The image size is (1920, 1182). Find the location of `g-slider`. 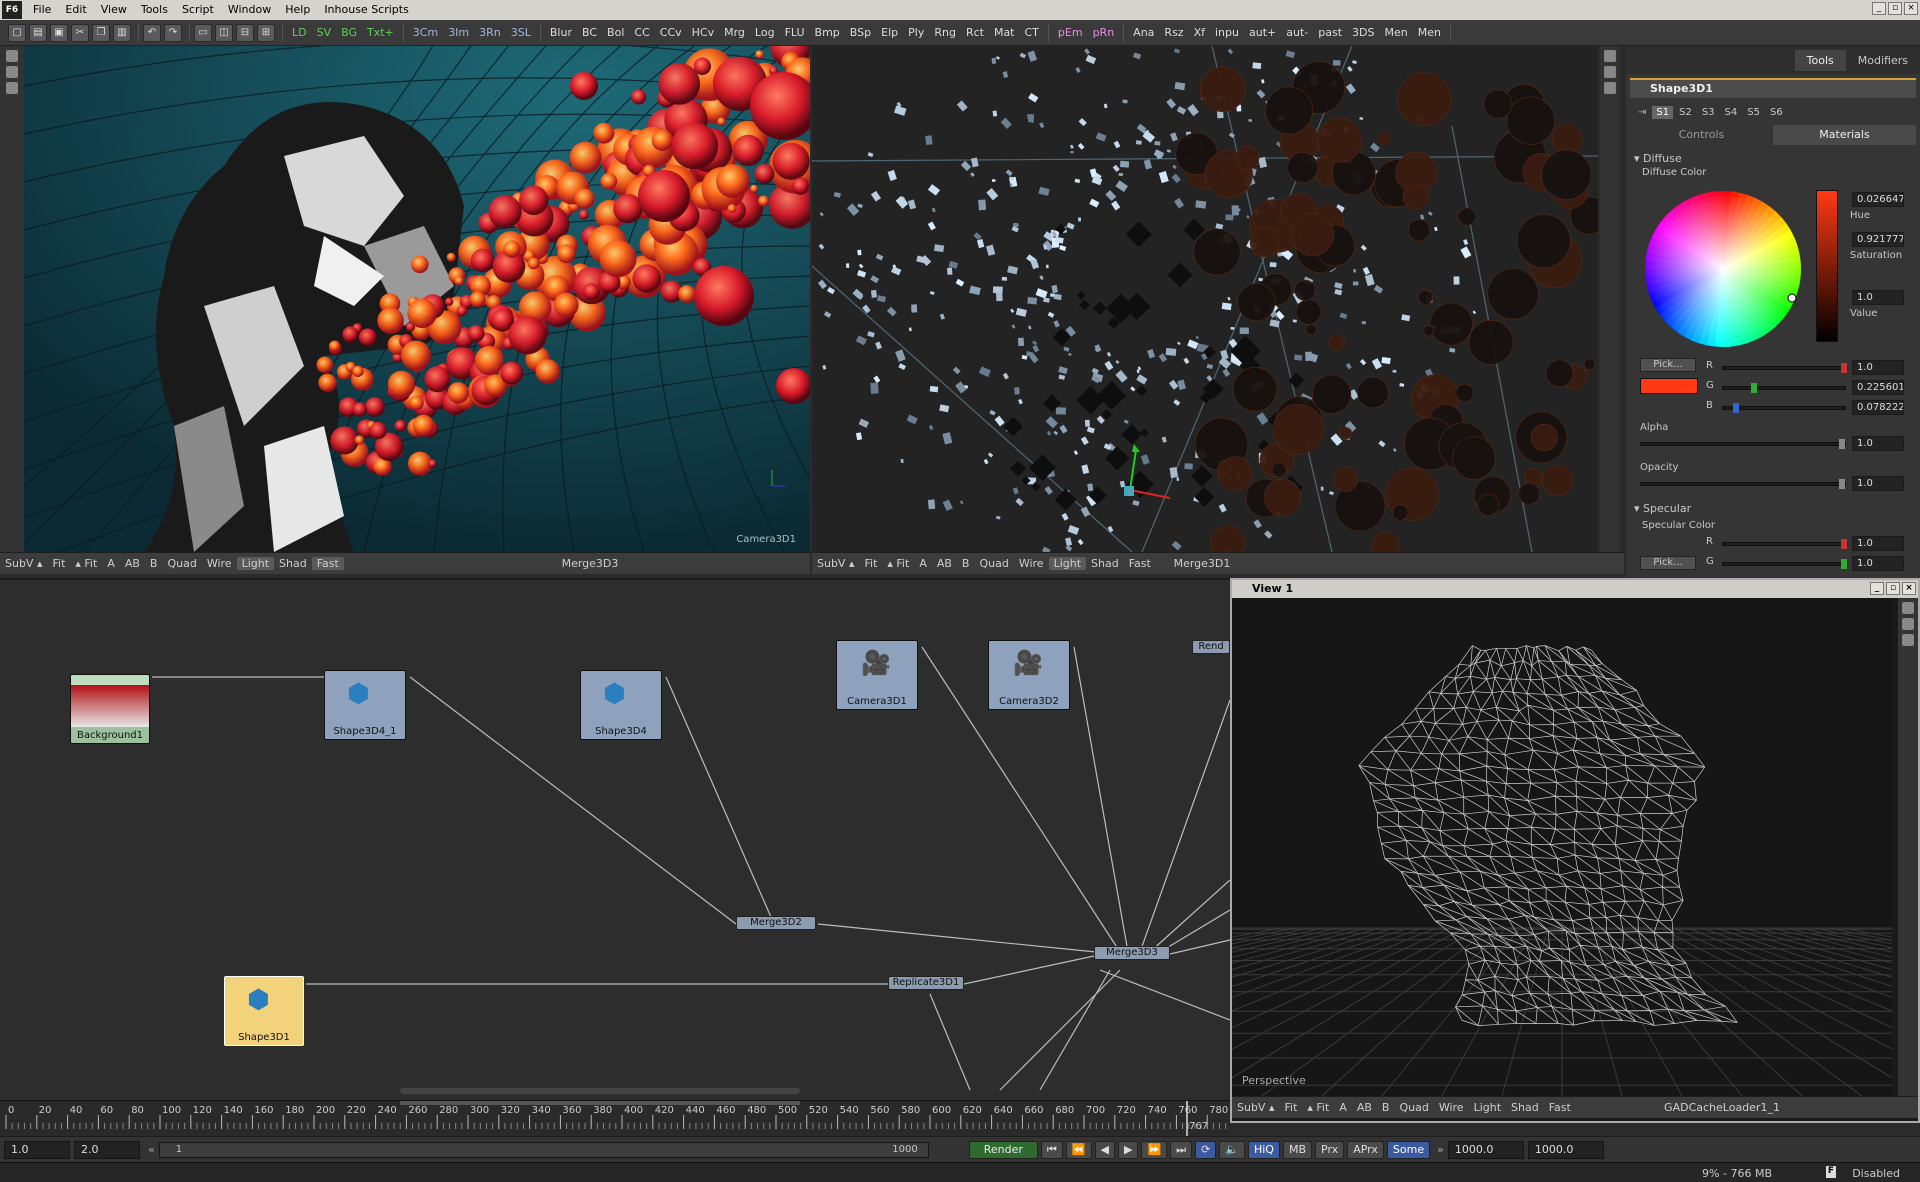

g-slider is located at coordinates (1784, 388).